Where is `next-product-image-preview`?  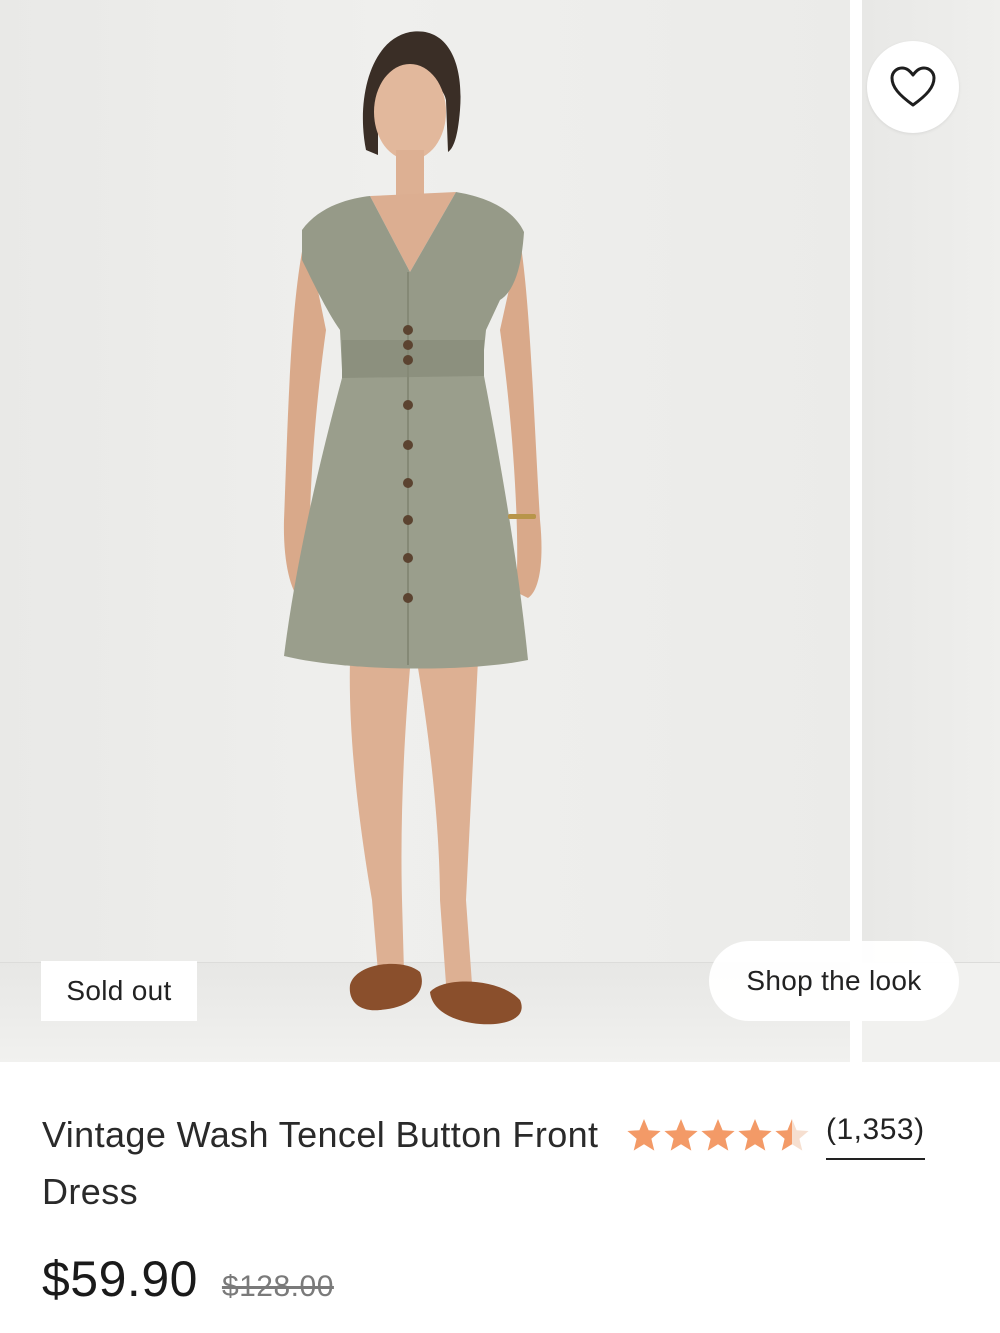 next-product-image-preview is located at coordinates (931, 531).